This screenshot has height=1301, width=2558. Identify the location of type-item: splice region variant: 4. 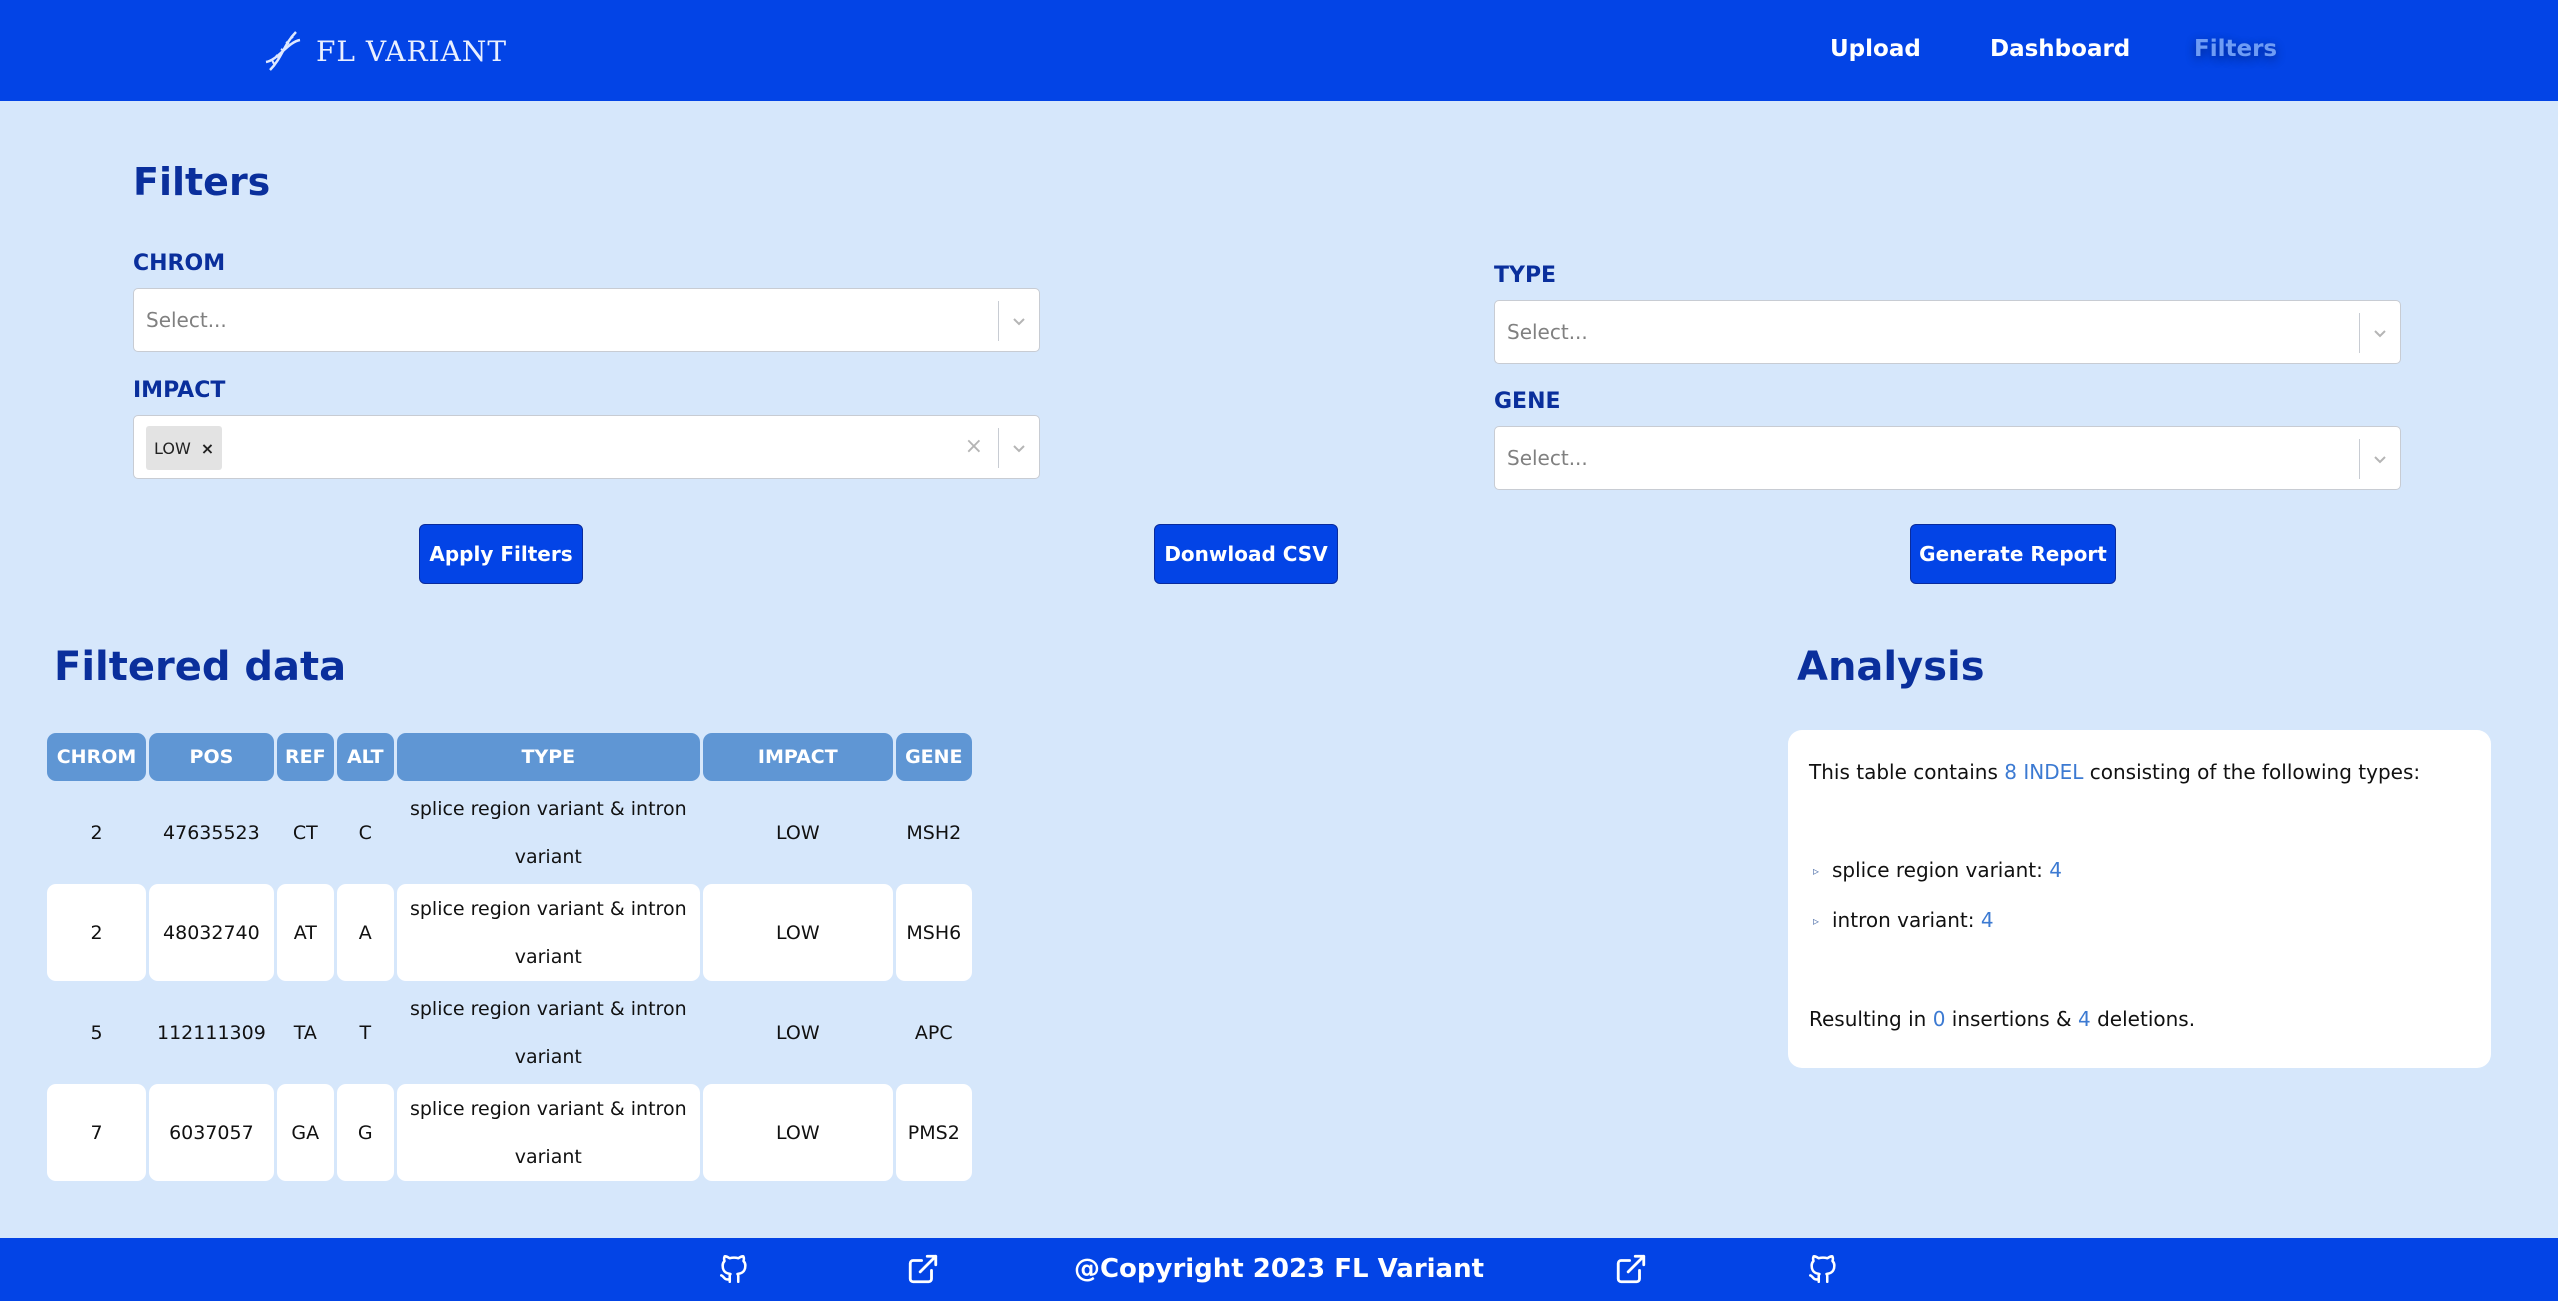
(1947, 870).